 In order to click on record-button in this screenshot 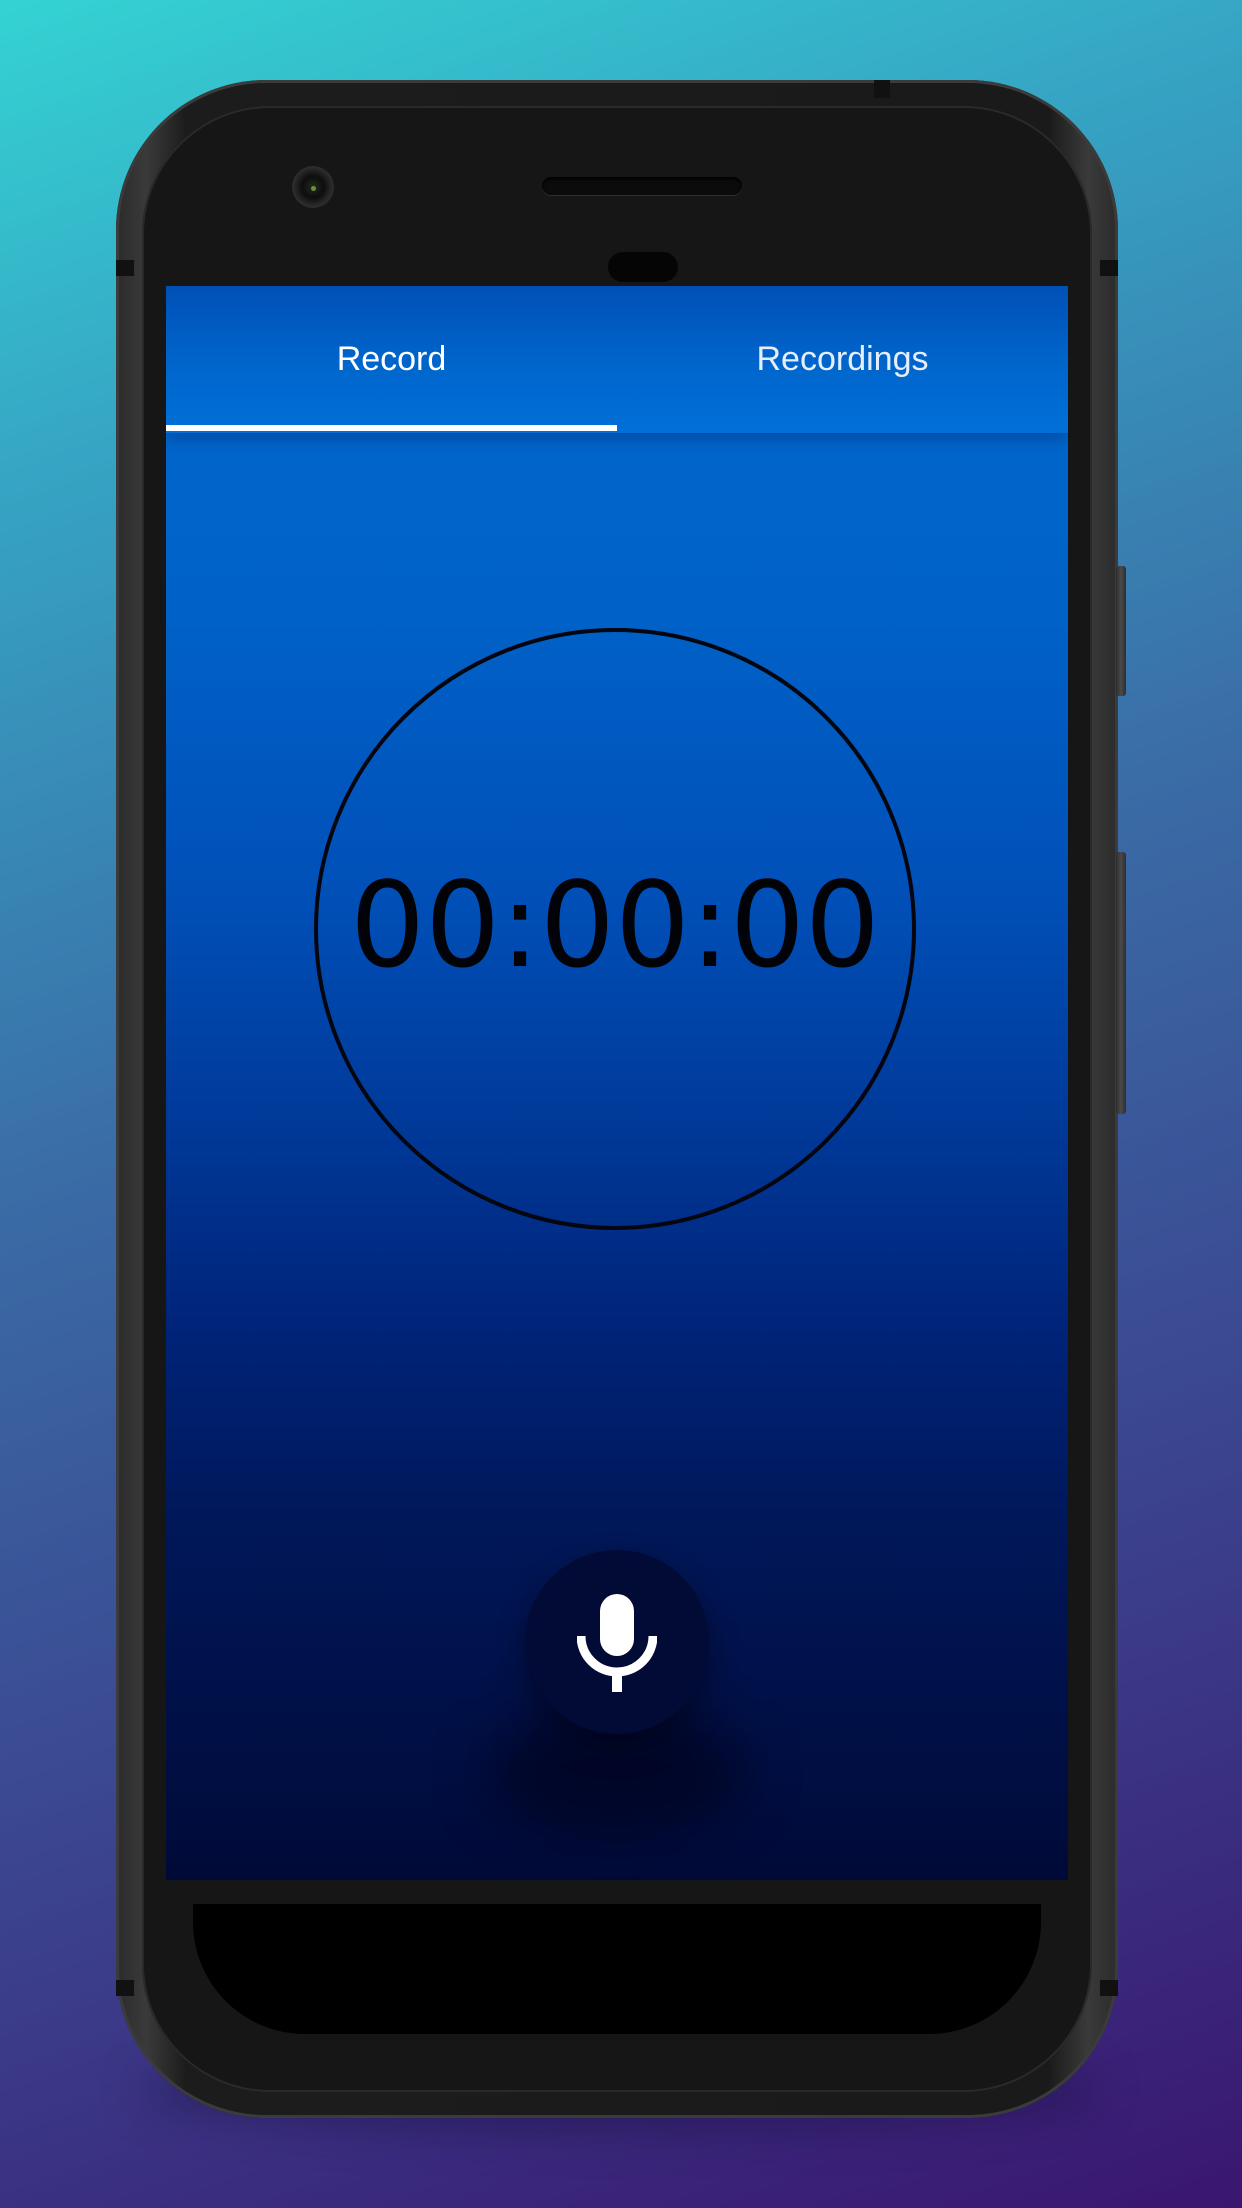, I will do `click(617, 1642)`.